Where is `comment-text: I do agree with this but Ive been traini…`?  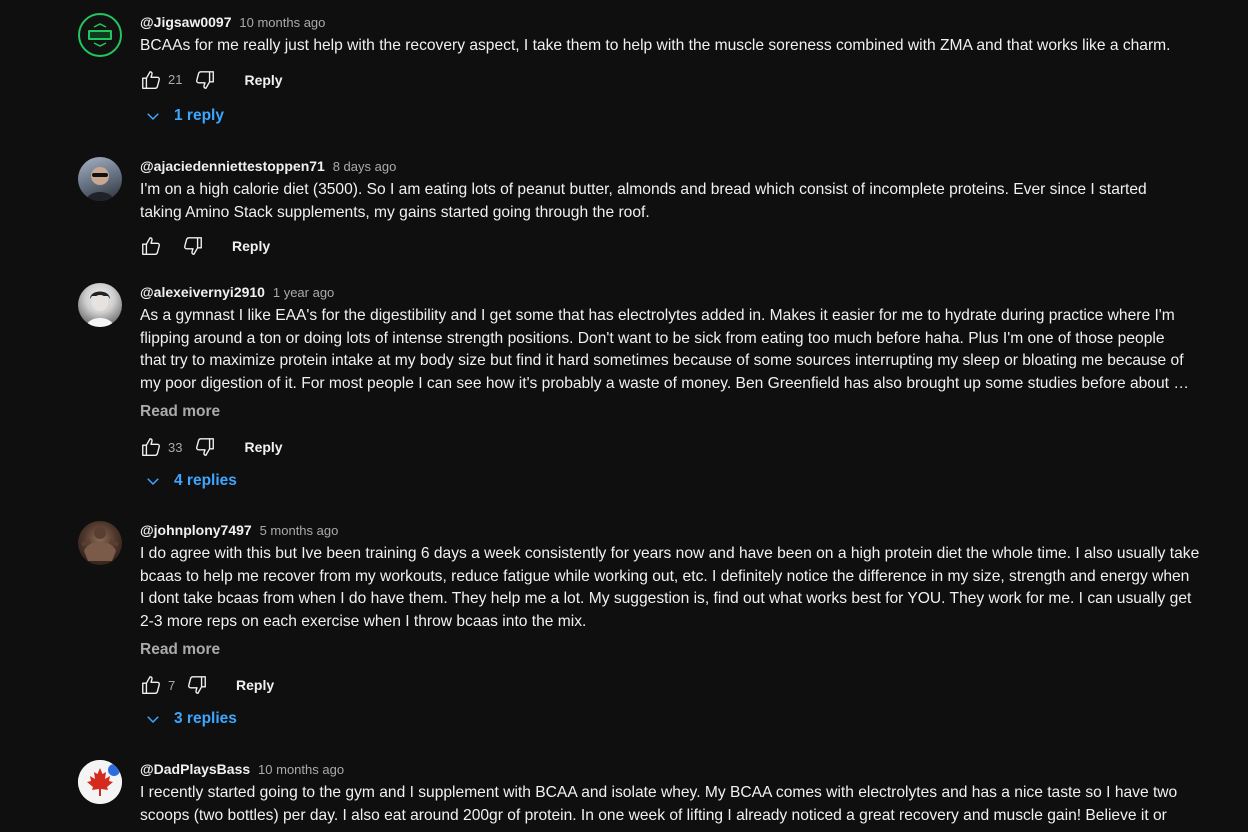 comment-text: I do agree with this but Ive been traini… is located at coordinates (670, 587).